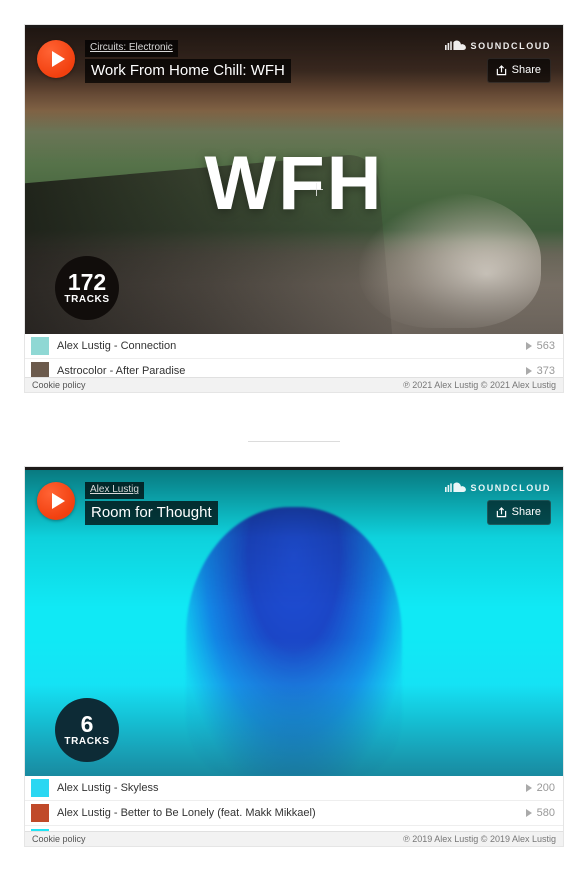 The image size is (588, 882). I want to click on play-count-value: 580, so click(545, 813).